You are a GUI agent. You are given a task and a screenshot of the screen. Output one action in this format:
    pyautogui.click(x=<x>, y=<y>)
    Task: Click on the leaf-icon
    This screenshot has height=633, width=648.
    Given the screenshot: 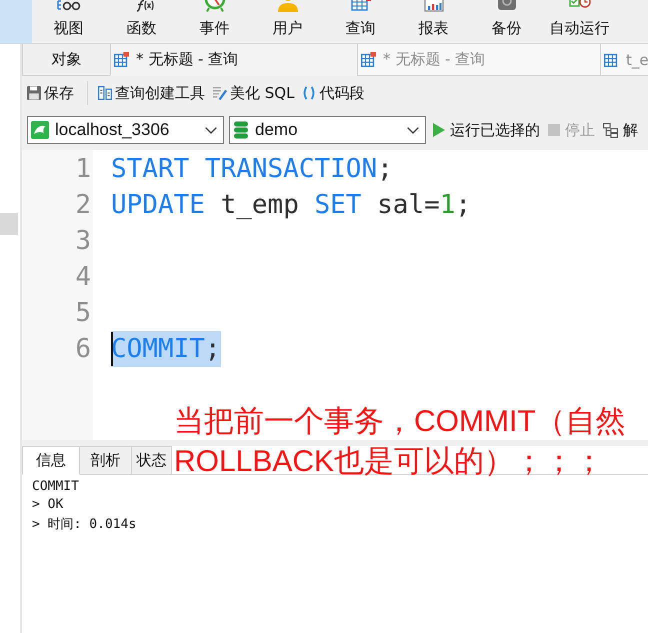 What is the action you would take?
    pyautogui.click(x=40, y=130)
    